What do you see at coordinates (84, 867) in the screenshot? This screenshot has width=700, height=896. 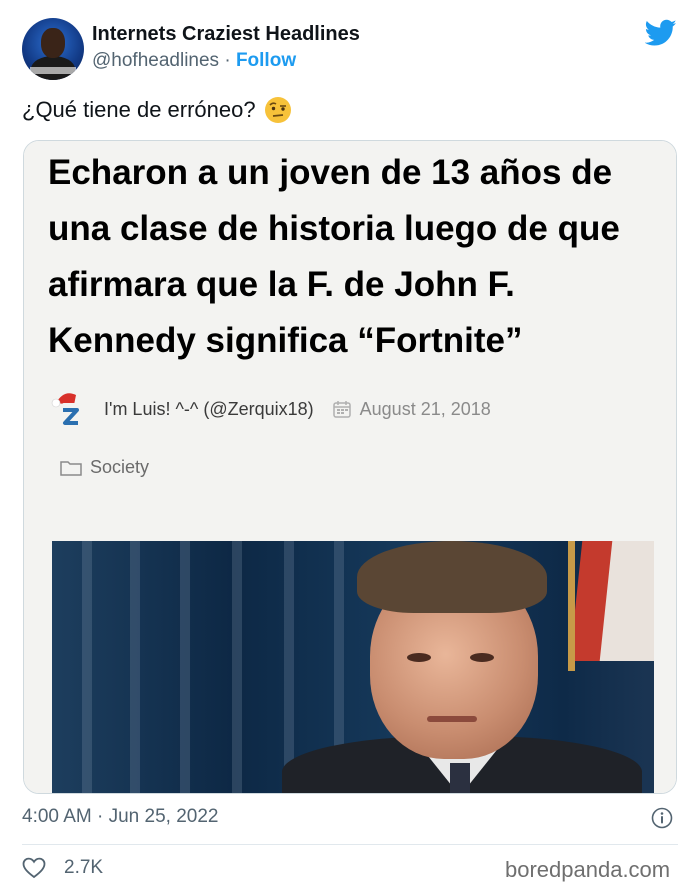 I see `like-count: 2.7K` at bounding box center [84, 867].